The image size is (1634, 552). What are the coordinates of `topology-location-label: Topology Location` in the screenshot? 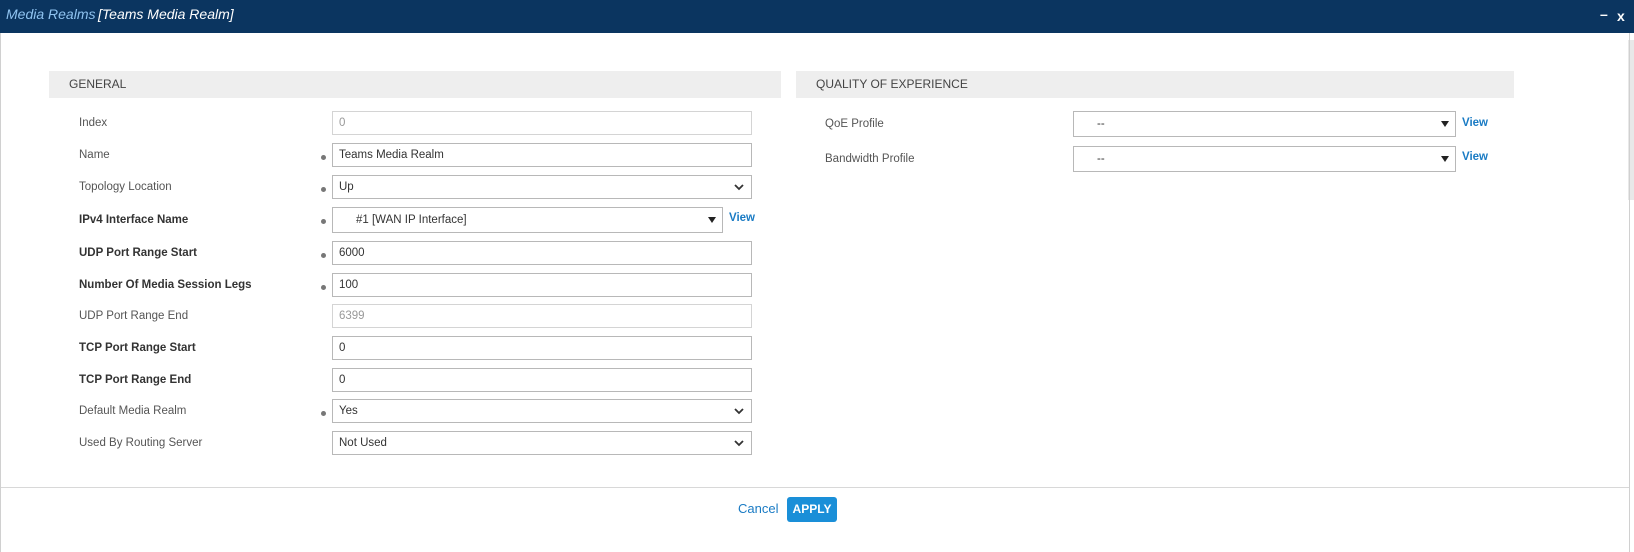 It's located at (125, 187).